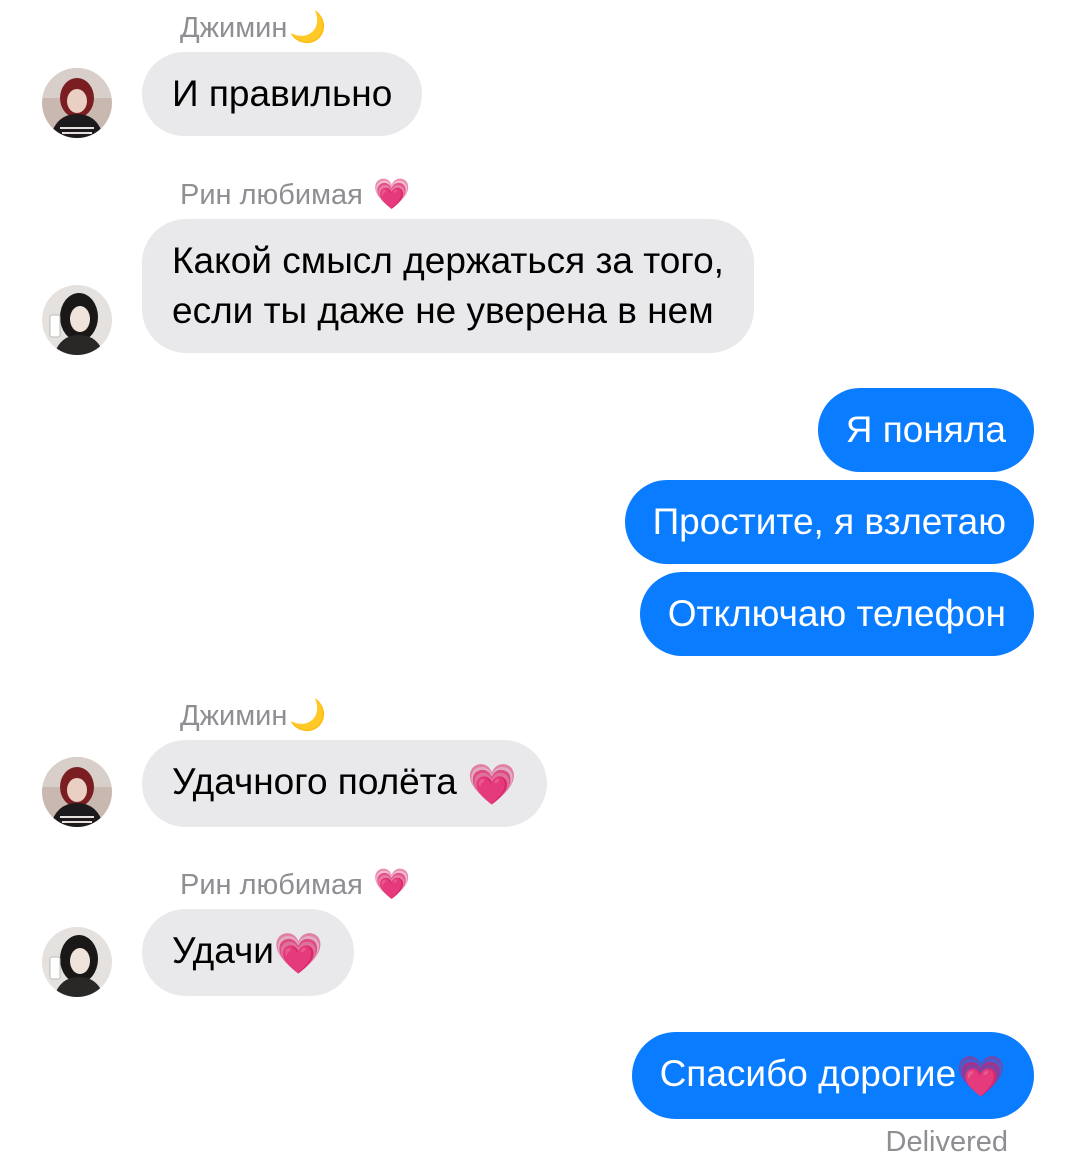 The height and width of the screenshot is (1166, 1080). I want to click on message-bubble-outgoing: Спасибо дорогие💗, so click(832, 1075).